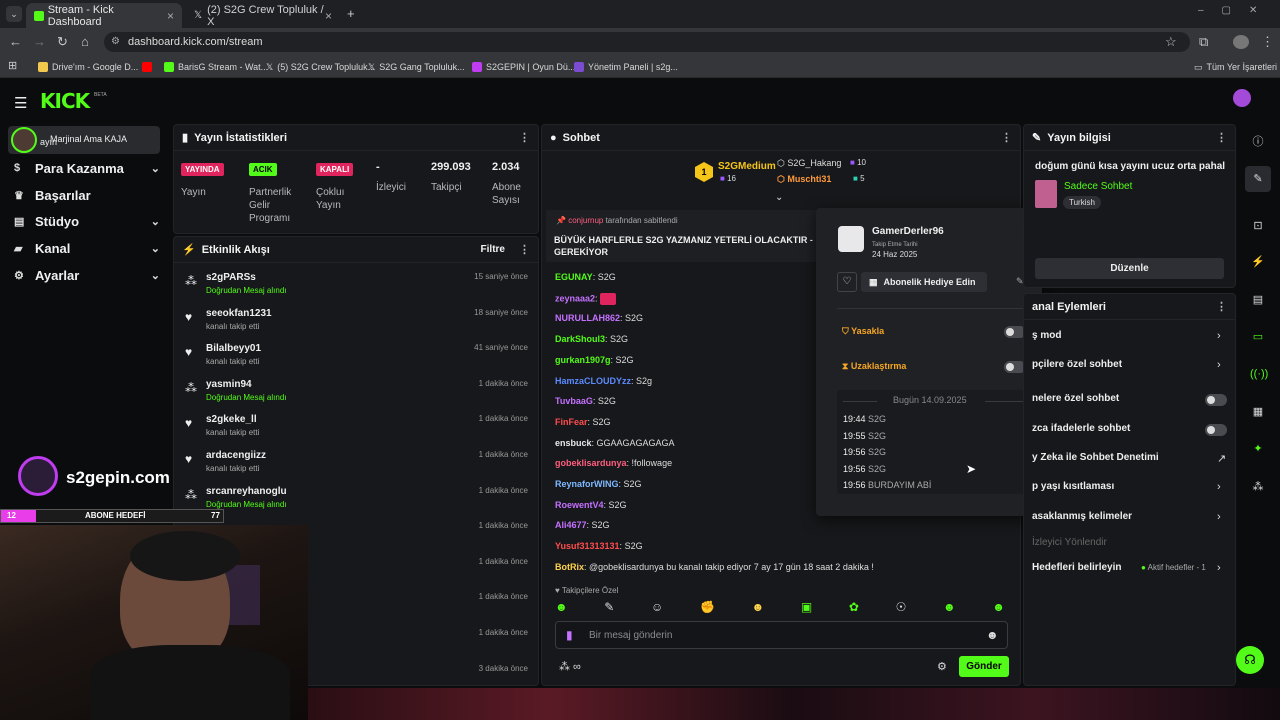 The width and height of the screenshot is (1280, 720). What do you see at coordinates (1258, 338) in the screenshot?
I see `chat-icon: ▭` at bounding box center [1258, 338].